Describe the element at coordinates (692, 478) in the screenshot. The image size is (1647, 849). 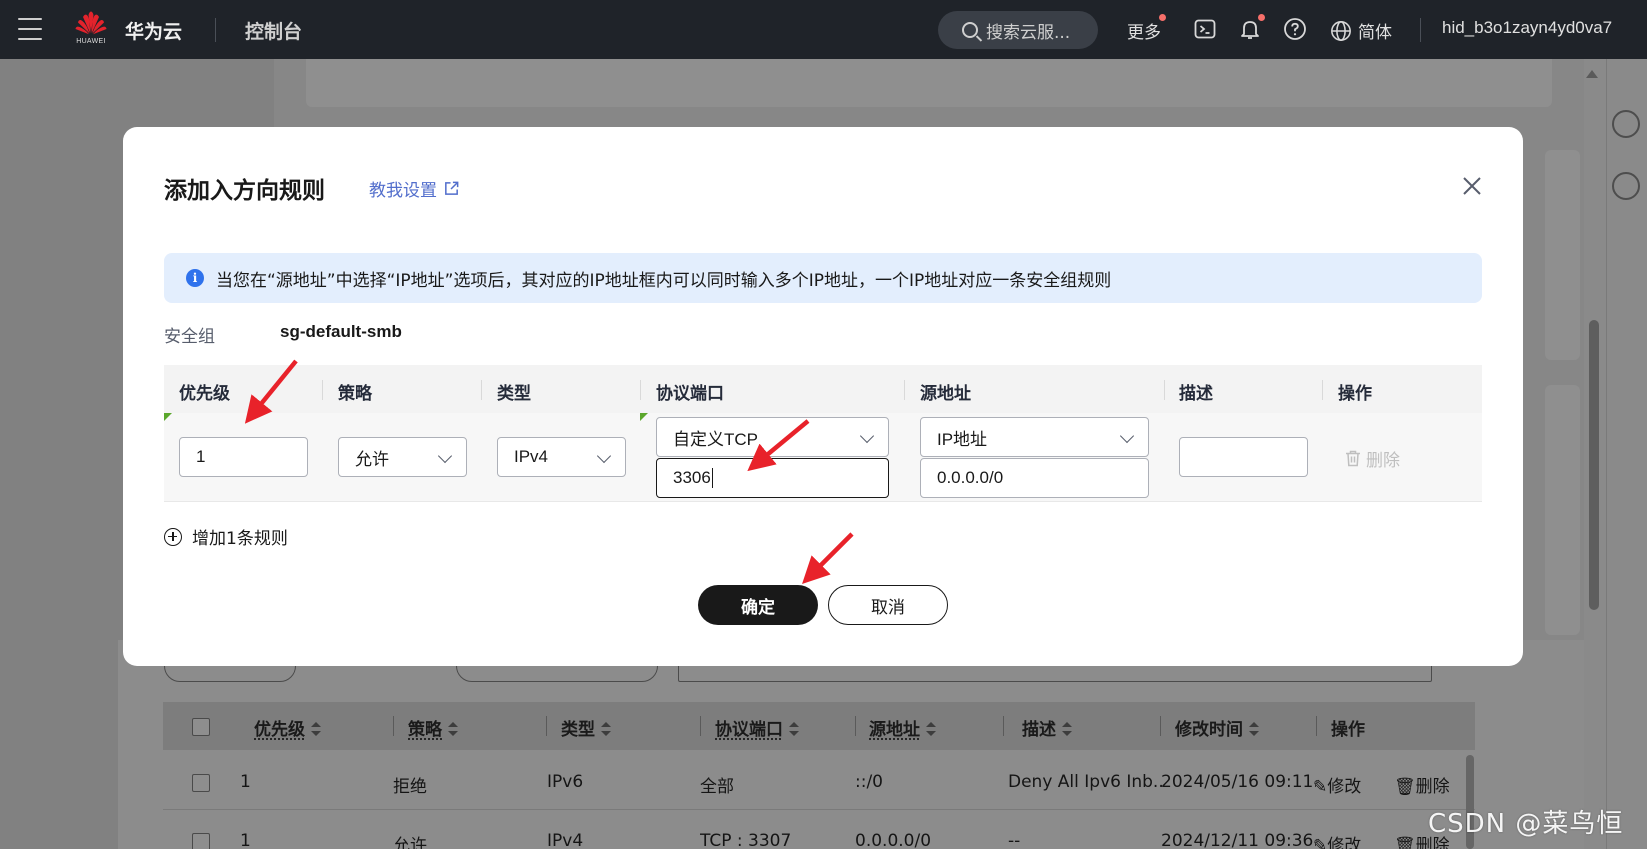
I see `port-value: 3306` at that location.